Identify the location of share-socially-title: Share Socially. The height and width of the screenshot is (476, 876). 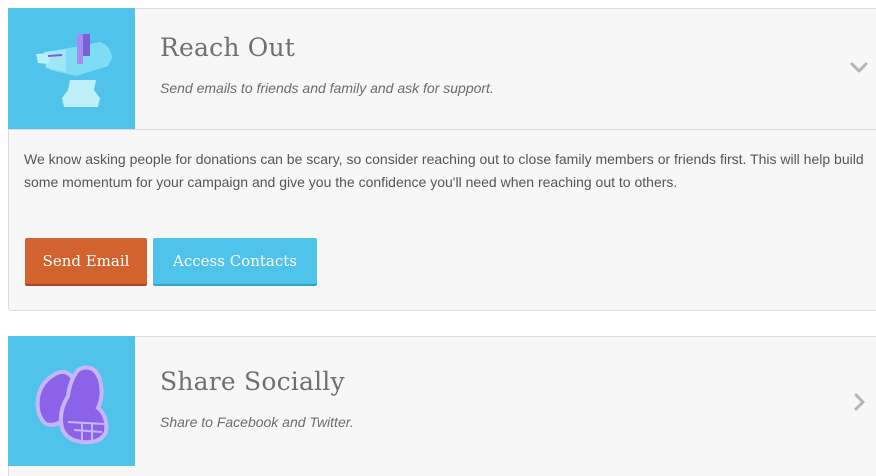
(252, 381).